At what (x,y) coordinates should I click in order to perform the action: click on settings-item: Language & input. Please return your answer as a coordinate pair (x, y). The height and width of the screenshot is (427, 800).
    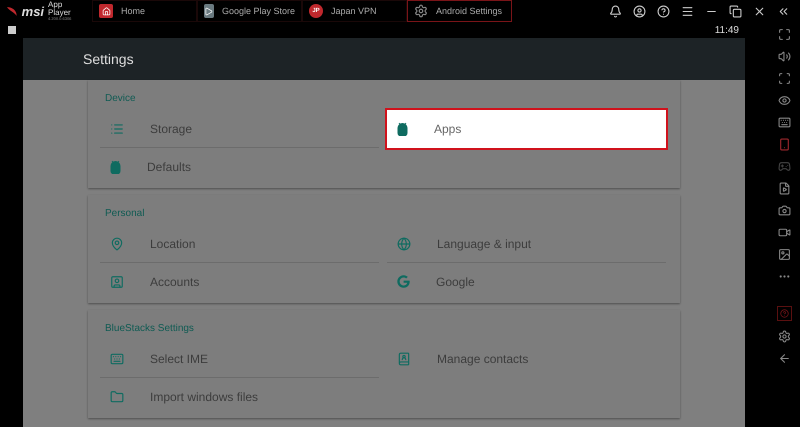
    Looking at the image, I should click on (526, 244).